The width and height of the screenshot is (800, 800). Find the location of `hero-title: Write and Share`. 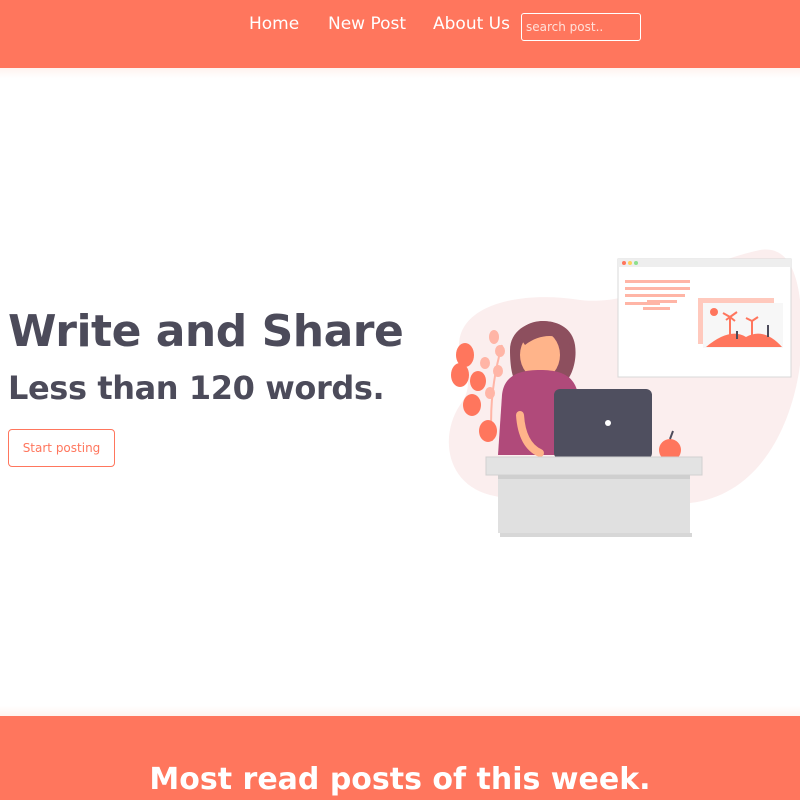

hero-title: Write and Share is located at coordinates (206, 331).